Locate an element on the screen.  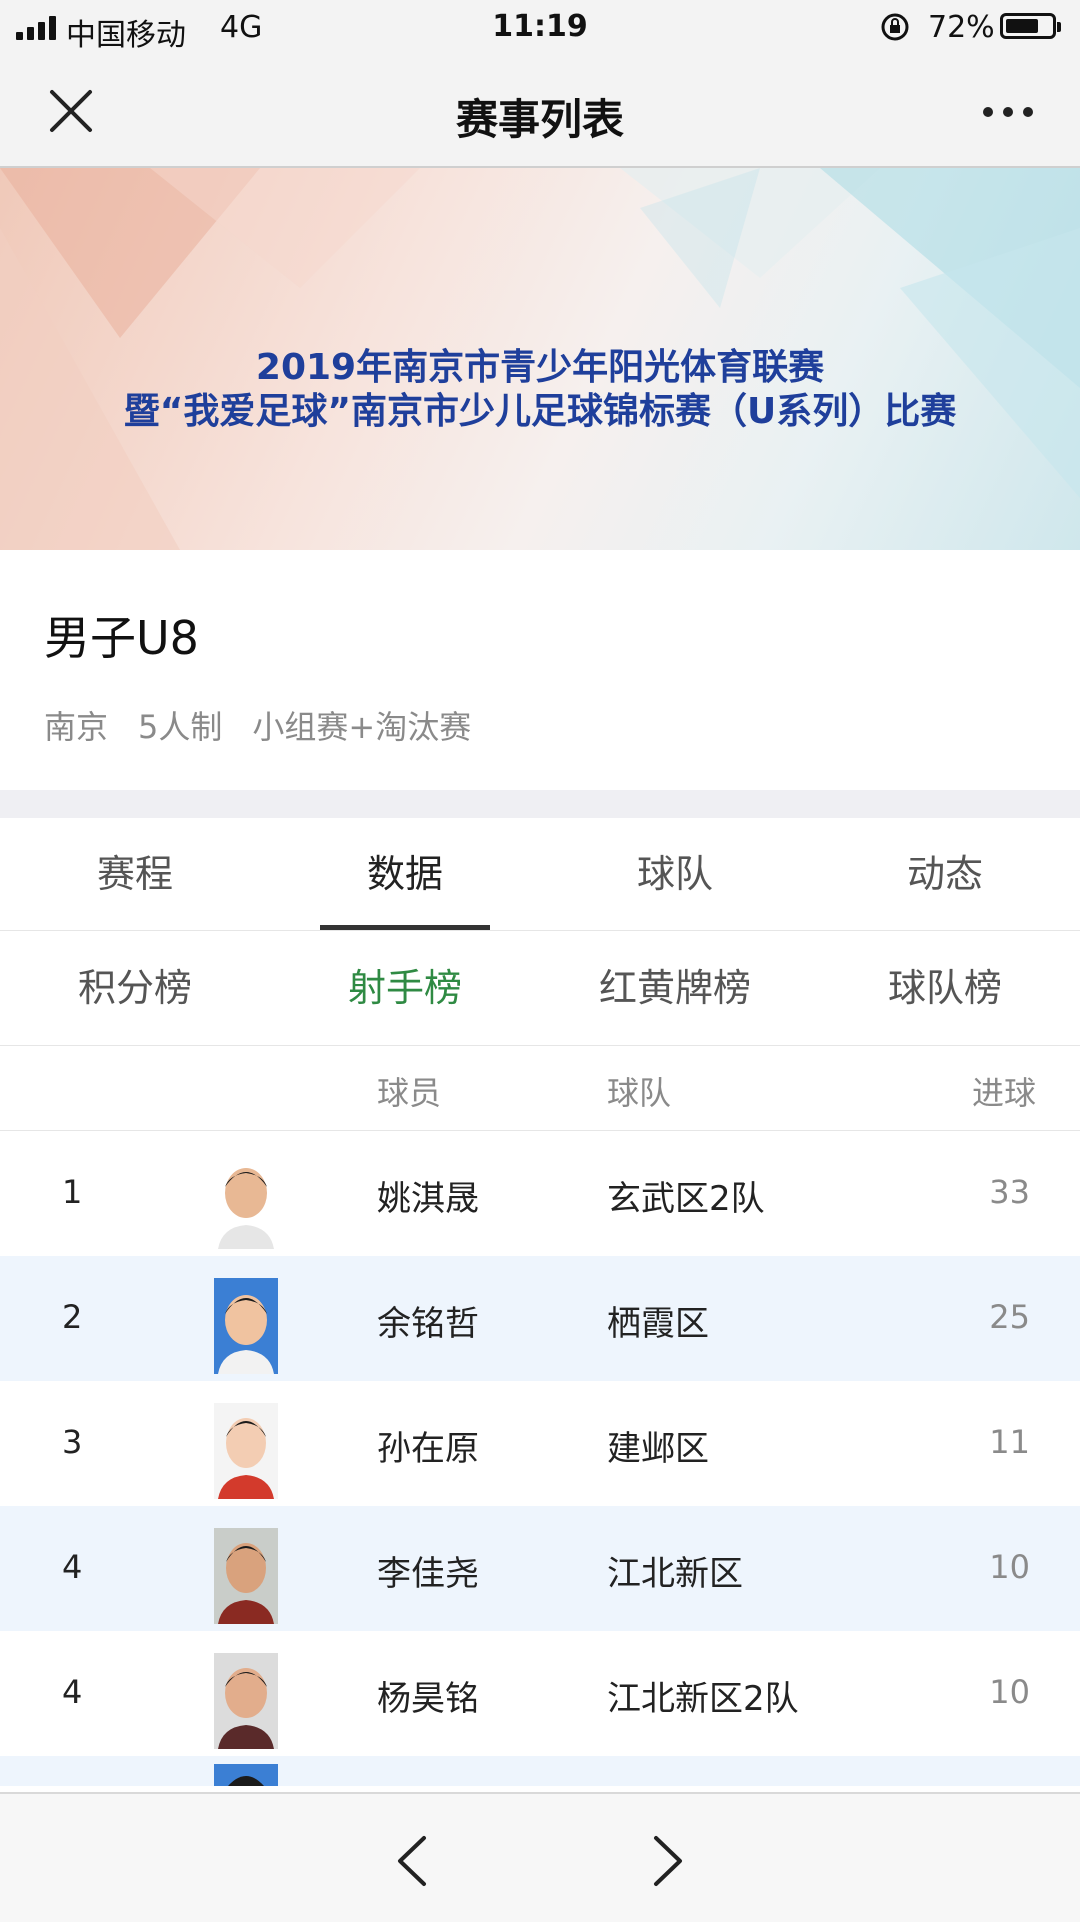
battery-icon is located at coordinates (1030, 26).